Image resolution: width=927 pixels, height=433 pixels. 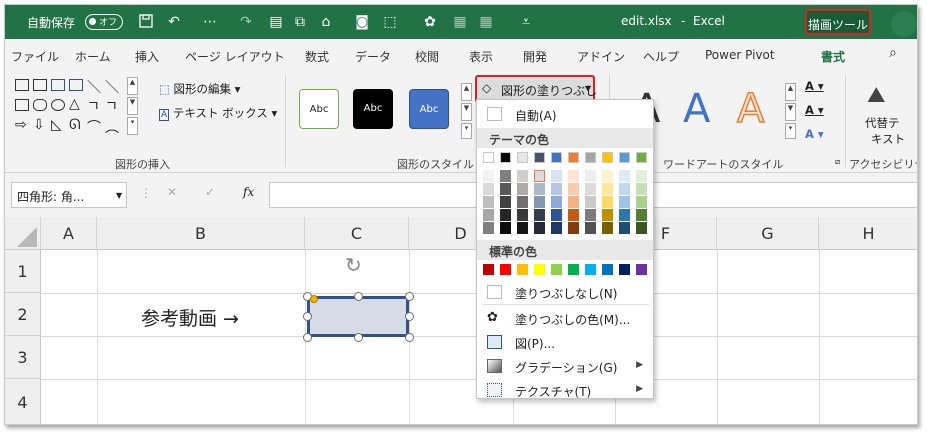 What do you see at coordinates (172, 192) in the screenshot?
I see `cancel-icon: ✕` at bounding box center [172, 192].